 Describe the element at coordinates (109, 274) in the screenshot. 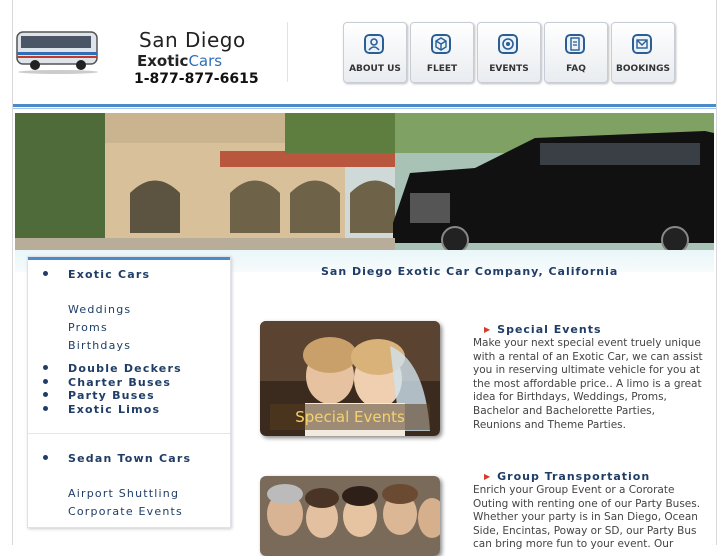

I see `sidebar-item-exotic-cars: Exotic Cars` at that location.